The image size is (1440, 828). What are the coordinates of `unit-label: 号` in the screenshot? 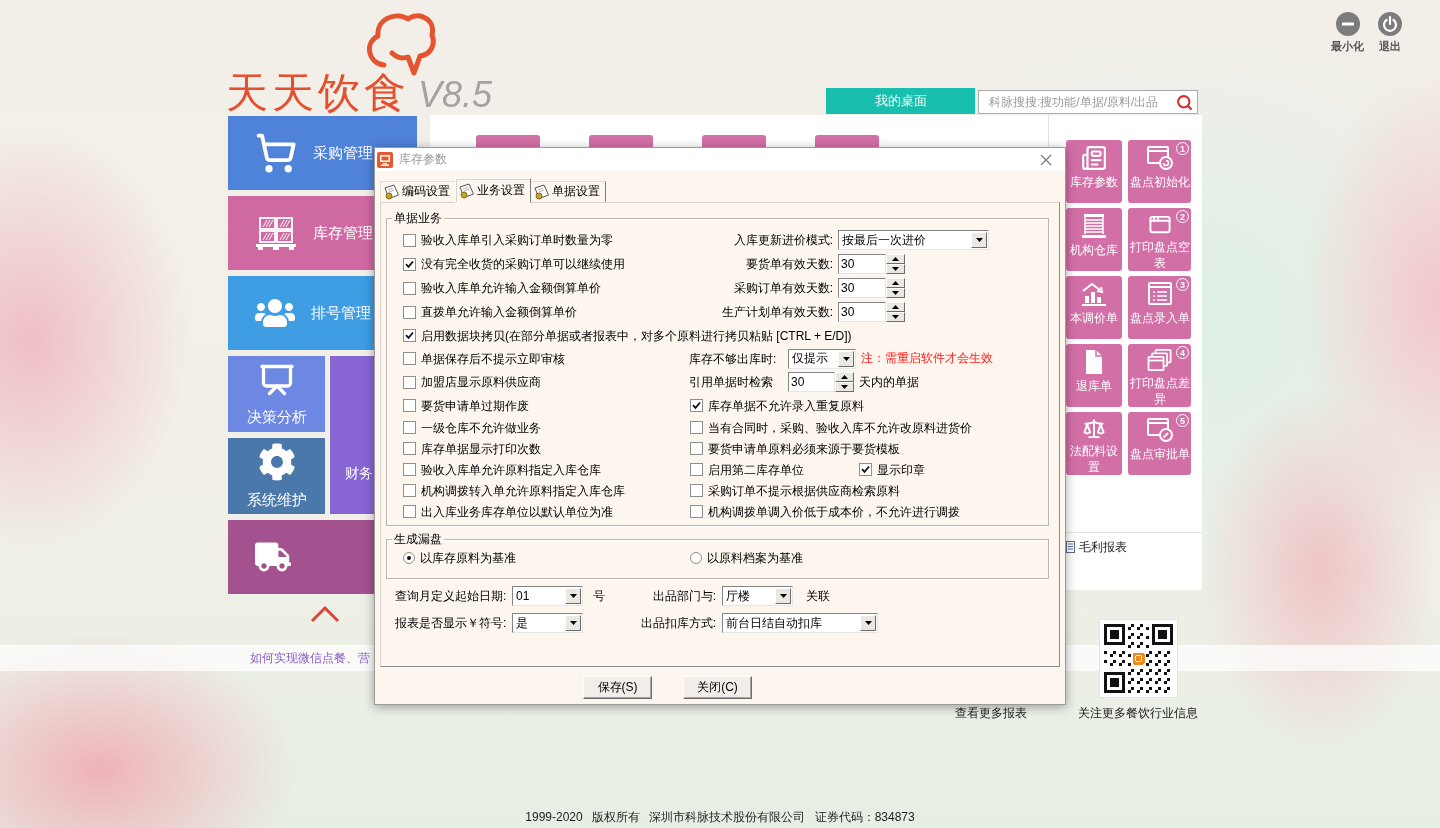 It's located at (599, 596).